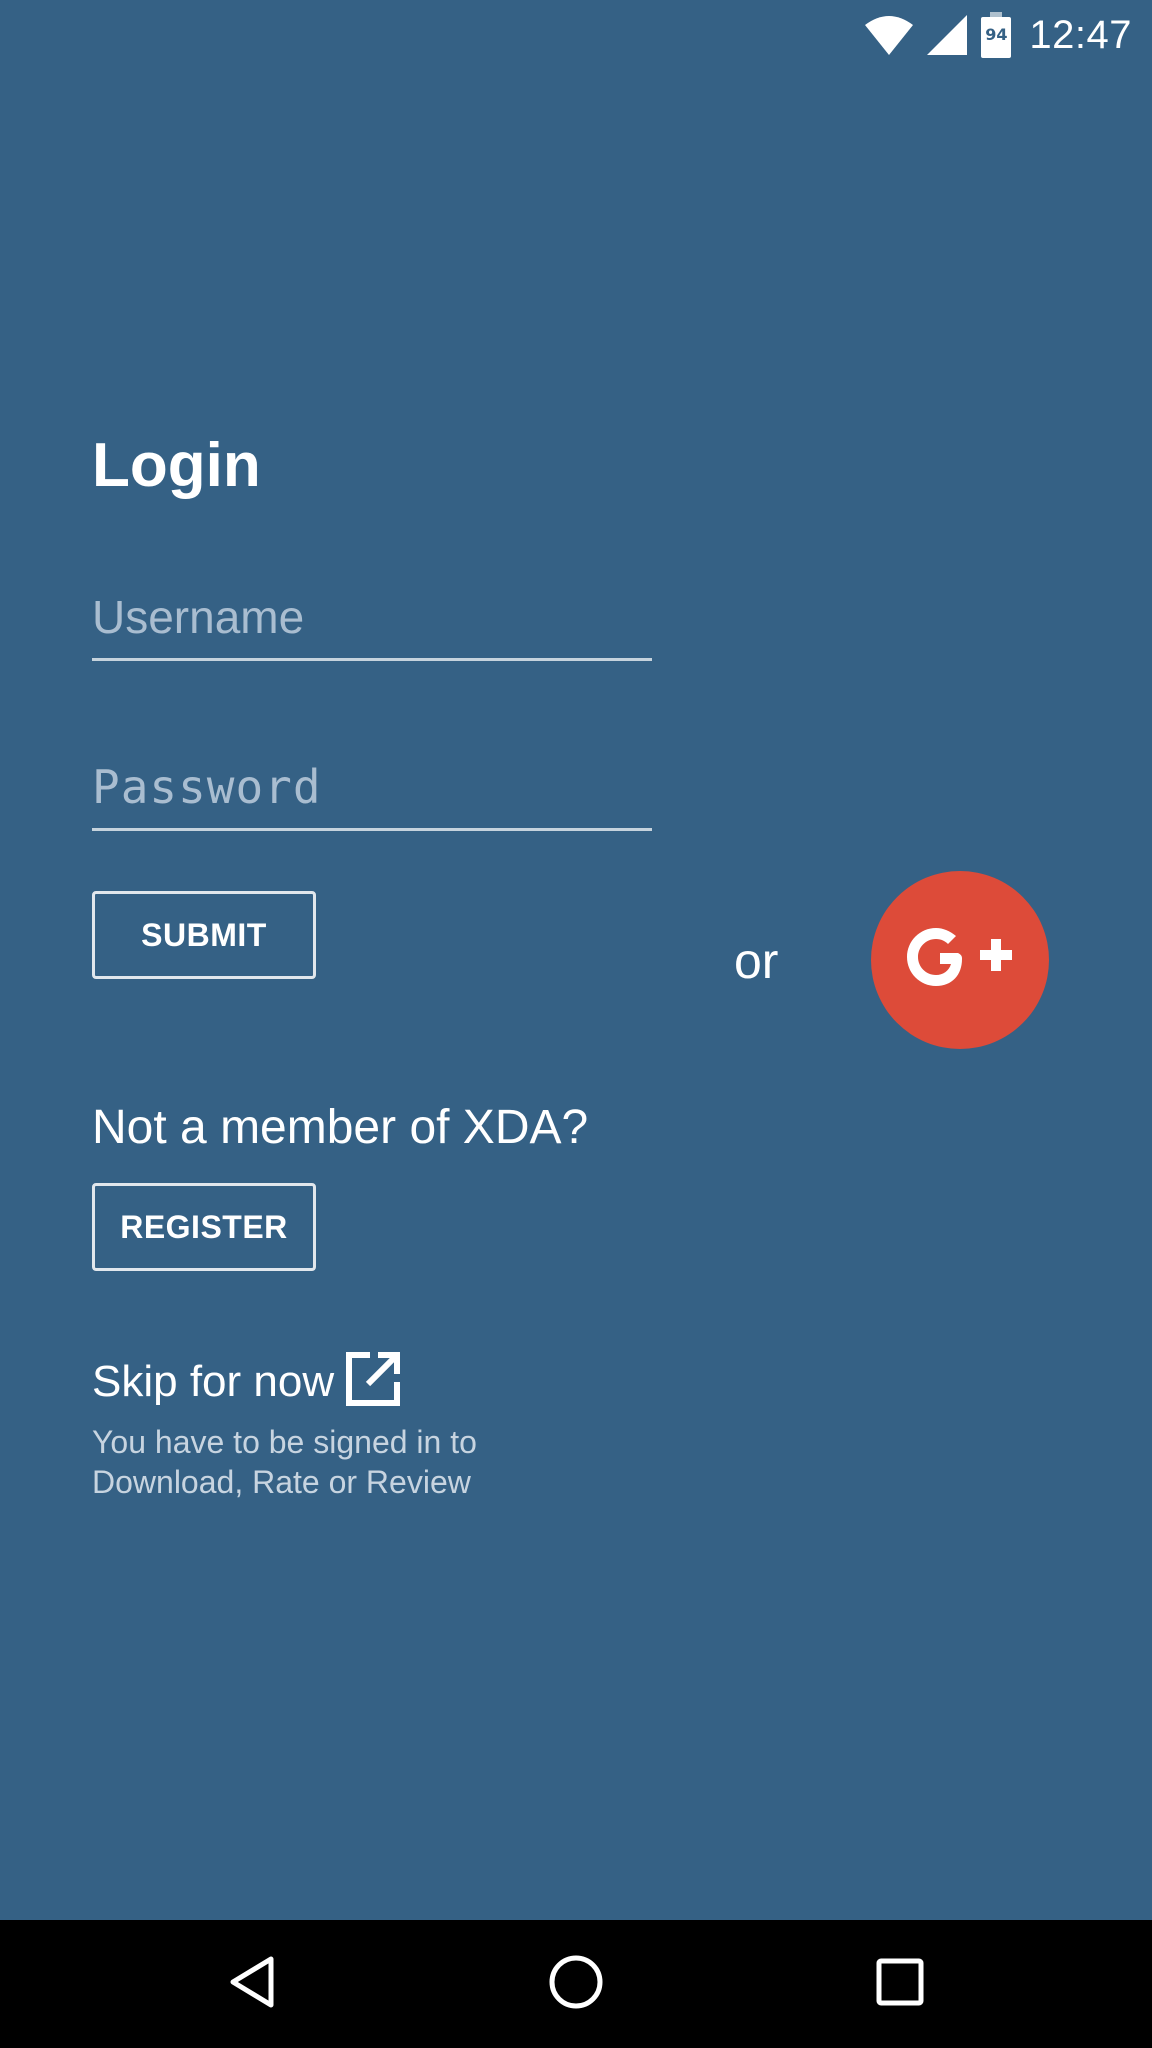  I want to click on page-title: Login, so click(176, 465).